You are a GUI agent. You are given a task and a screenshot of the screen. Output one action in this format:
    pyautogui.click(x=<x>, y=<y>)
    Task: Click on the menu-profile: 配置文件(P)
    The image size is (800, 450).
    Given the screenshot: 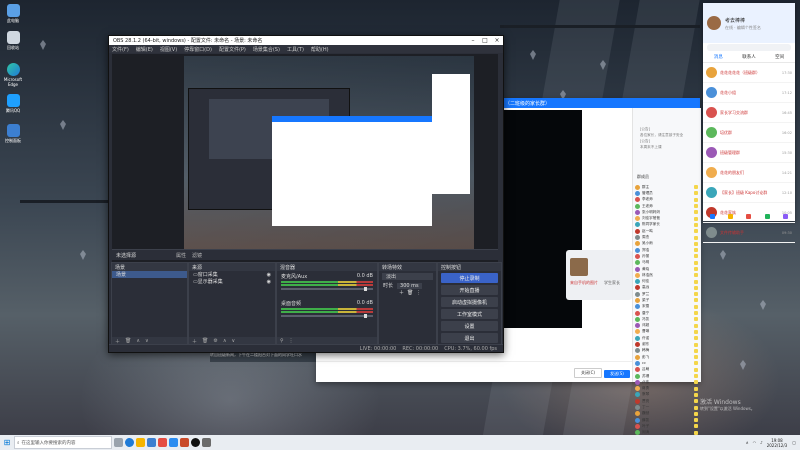 What is the action you would take?
    pyautogui.click(x=232, y=49)
    